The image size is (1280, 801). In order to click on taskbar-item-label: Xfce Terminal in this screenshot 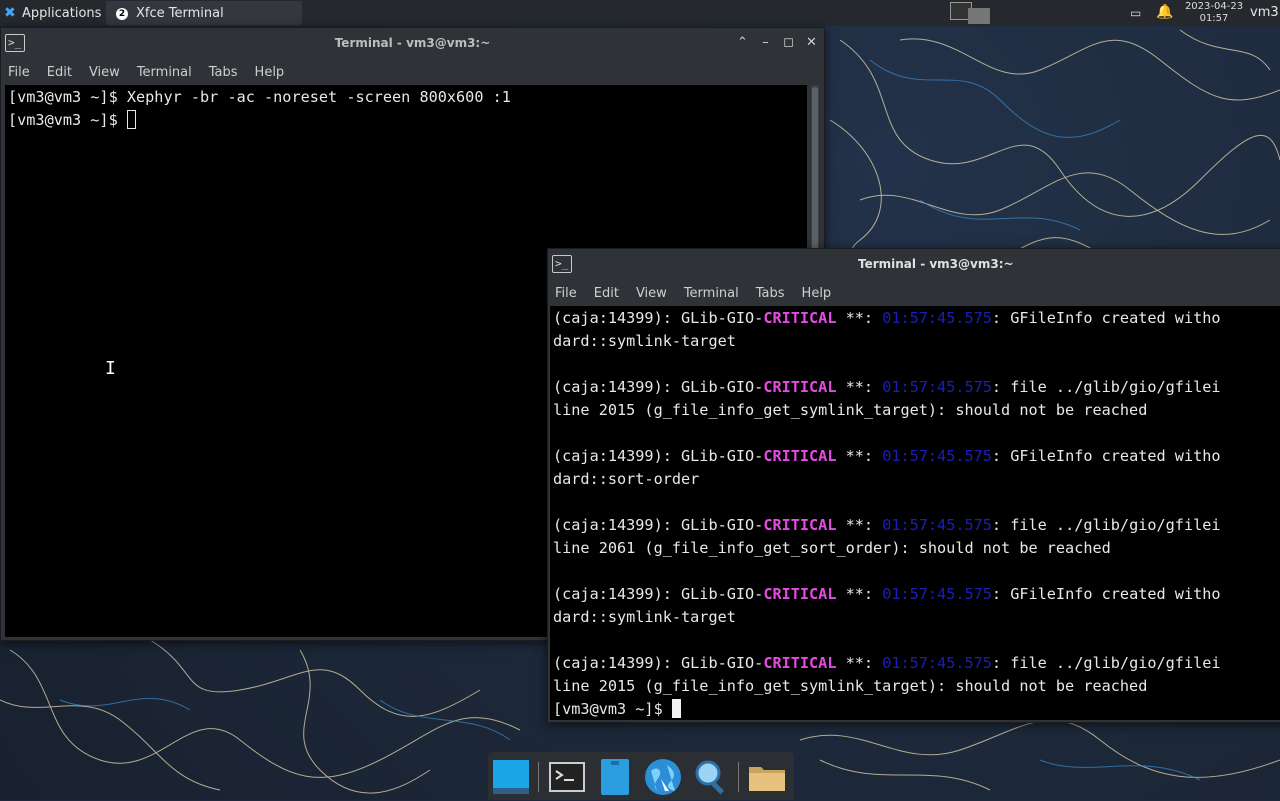, I will do `click(180, 13)`.